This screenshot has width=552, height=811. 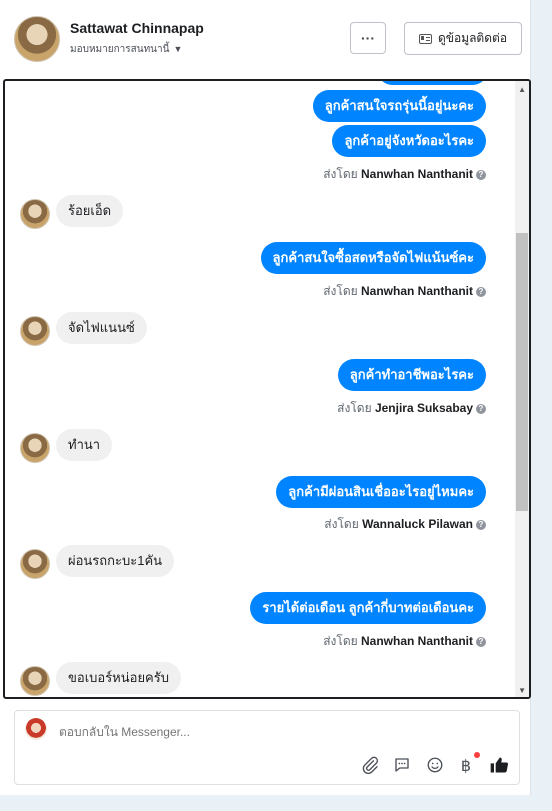 What do you see at coordinates (178, 49) in the screenshot?
I see `caret-down-icon: ▼` at bounding box center [178, 49].